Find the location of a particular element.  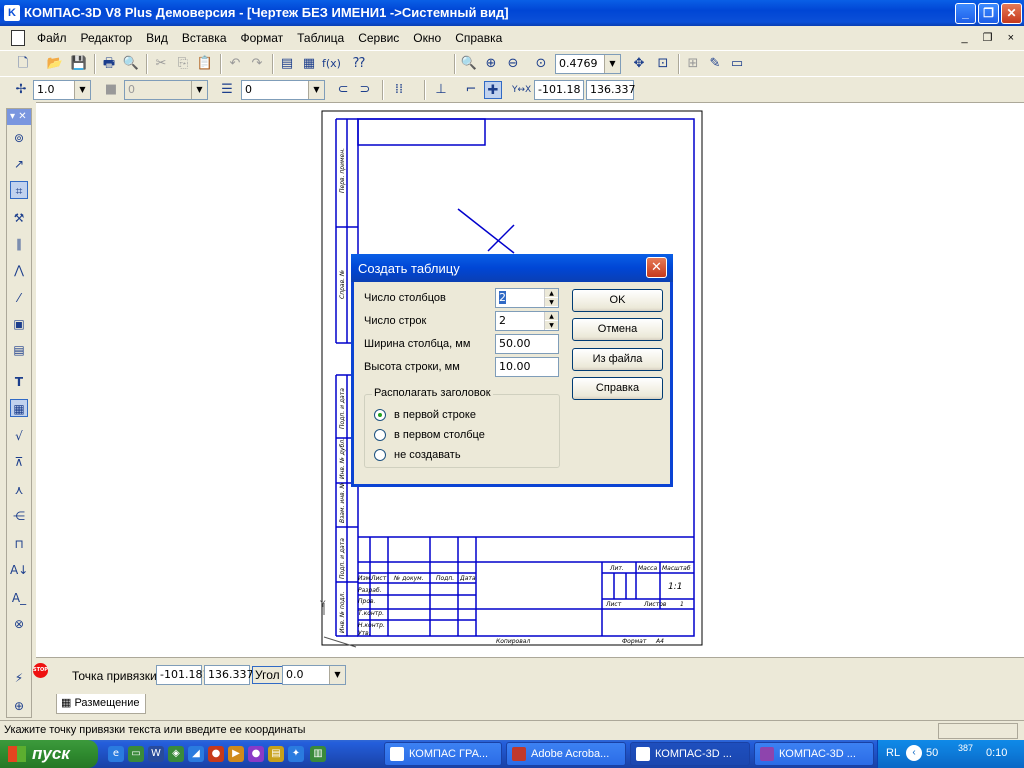

document-icon is located at coordinates (18, 38).